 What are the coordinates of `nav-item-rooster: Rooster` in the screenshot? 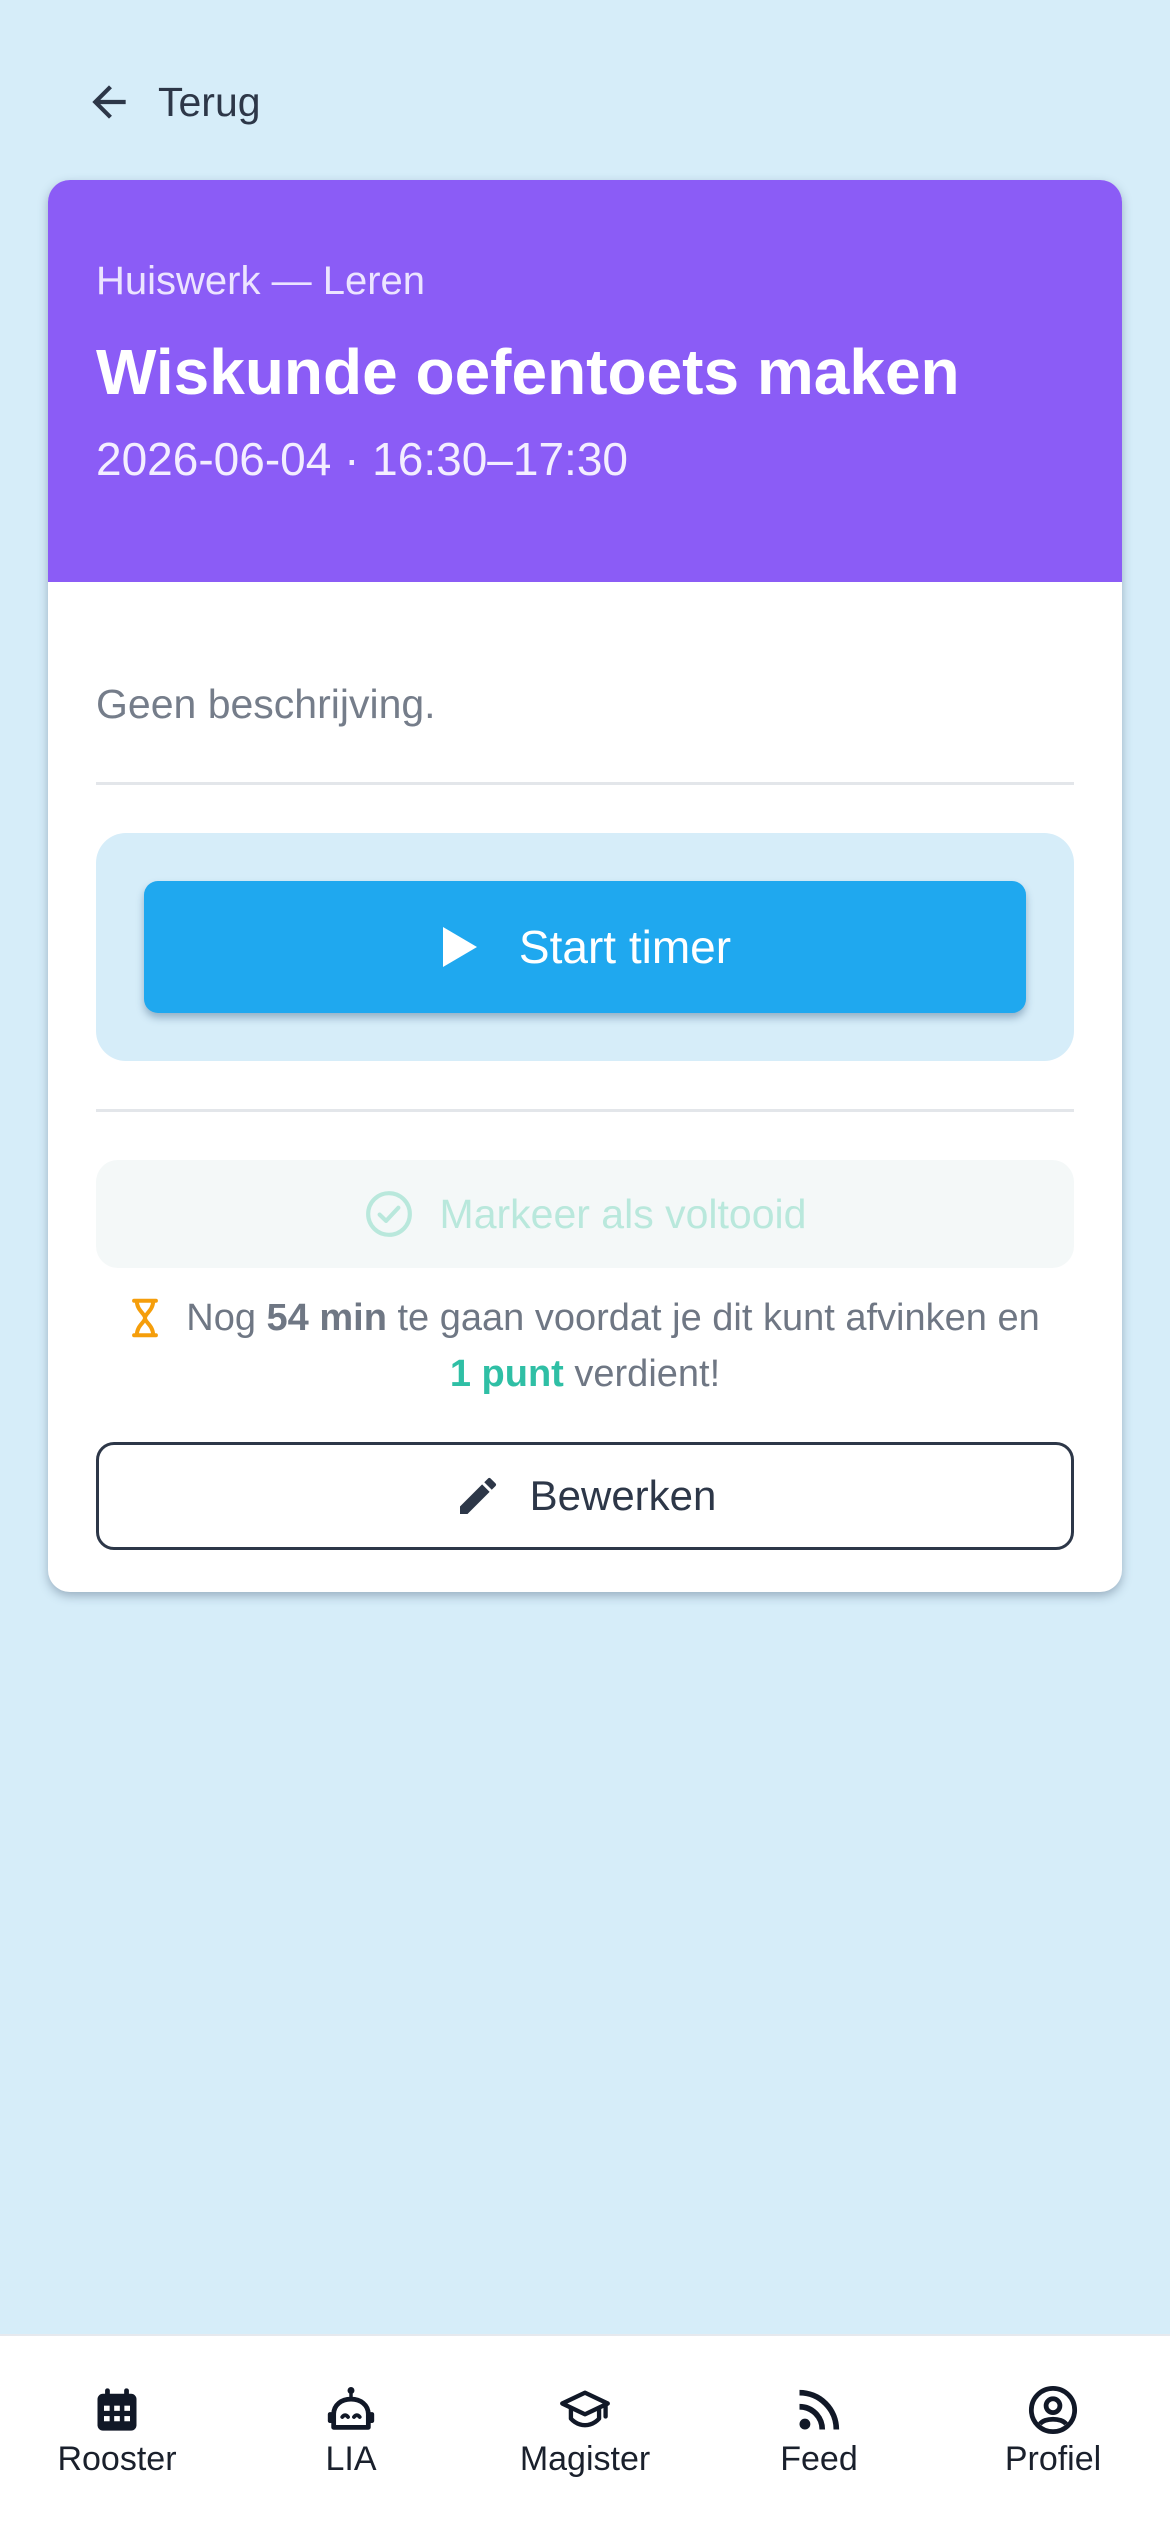 It's located at (117, 2434).